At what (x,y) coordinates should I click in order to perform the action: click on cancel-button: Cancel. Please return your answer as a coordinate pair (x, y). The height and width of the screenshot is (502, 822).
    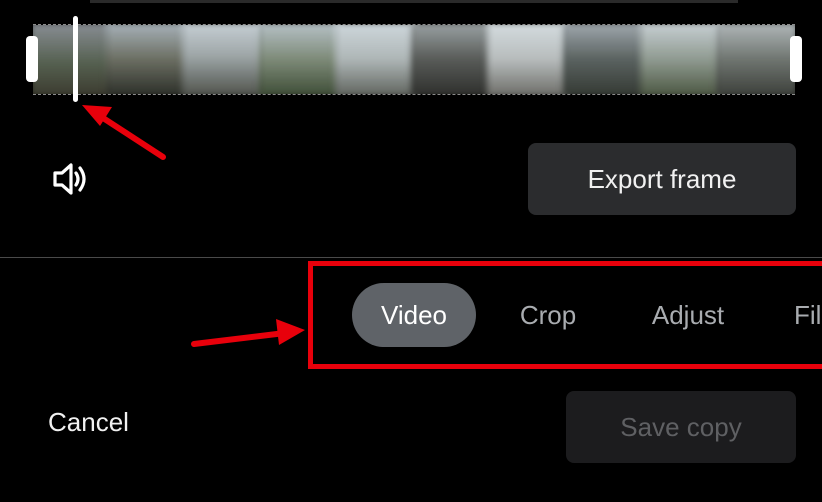
    Looking at the image, I should click on (88, 422).